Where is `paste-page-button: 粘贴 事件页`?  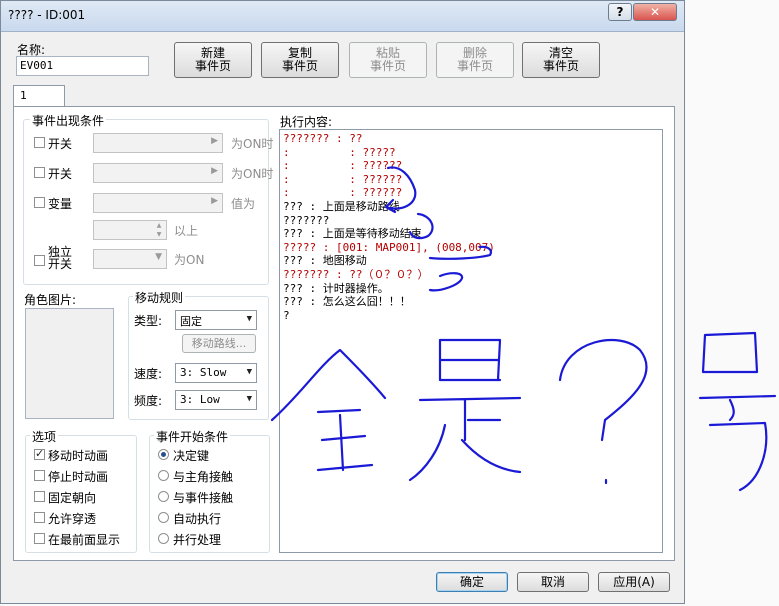 paste-page-button: 粘贴 事件页 is located at coordinates (388, 60).